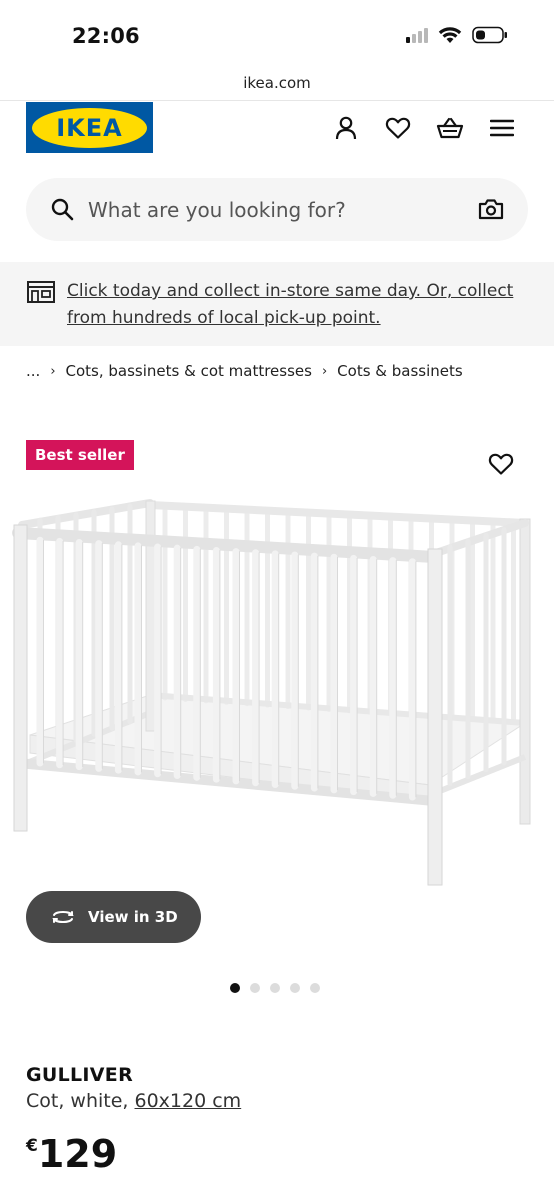 This screenshot has width=554, height=1200. I want to click on image-carousel-dots, so click(275, 988).